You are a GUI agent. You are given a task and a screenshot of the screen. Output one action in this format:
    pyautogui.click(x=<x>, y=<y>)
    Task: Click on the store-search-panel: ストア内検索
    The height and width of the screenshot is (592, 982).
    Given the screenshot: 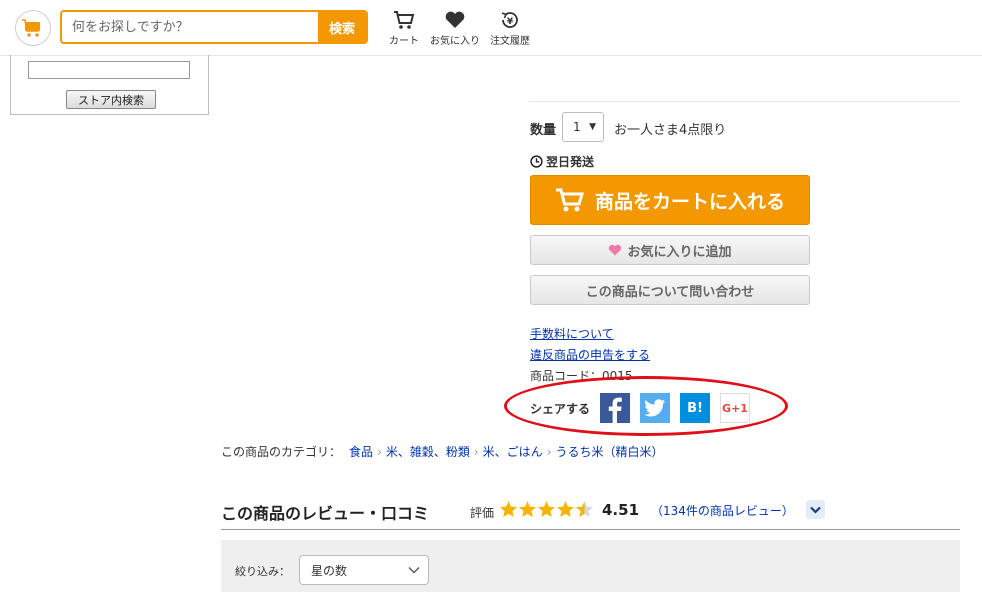 What is the action you would take?
    pyautogui.click(x=109, y=85)
    